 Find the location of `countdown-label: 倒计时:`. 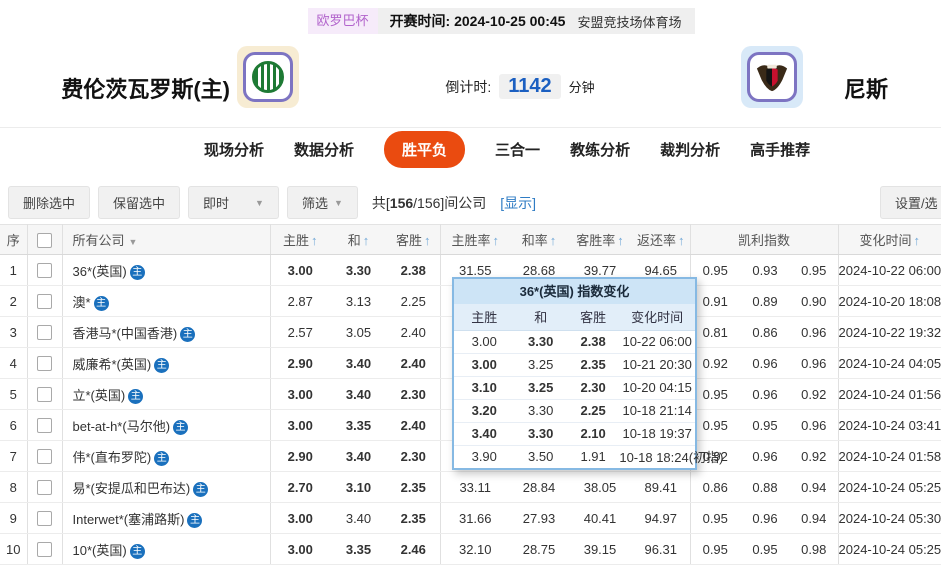

countdown-label: 倒计时: is located at coordinates (468, 86).